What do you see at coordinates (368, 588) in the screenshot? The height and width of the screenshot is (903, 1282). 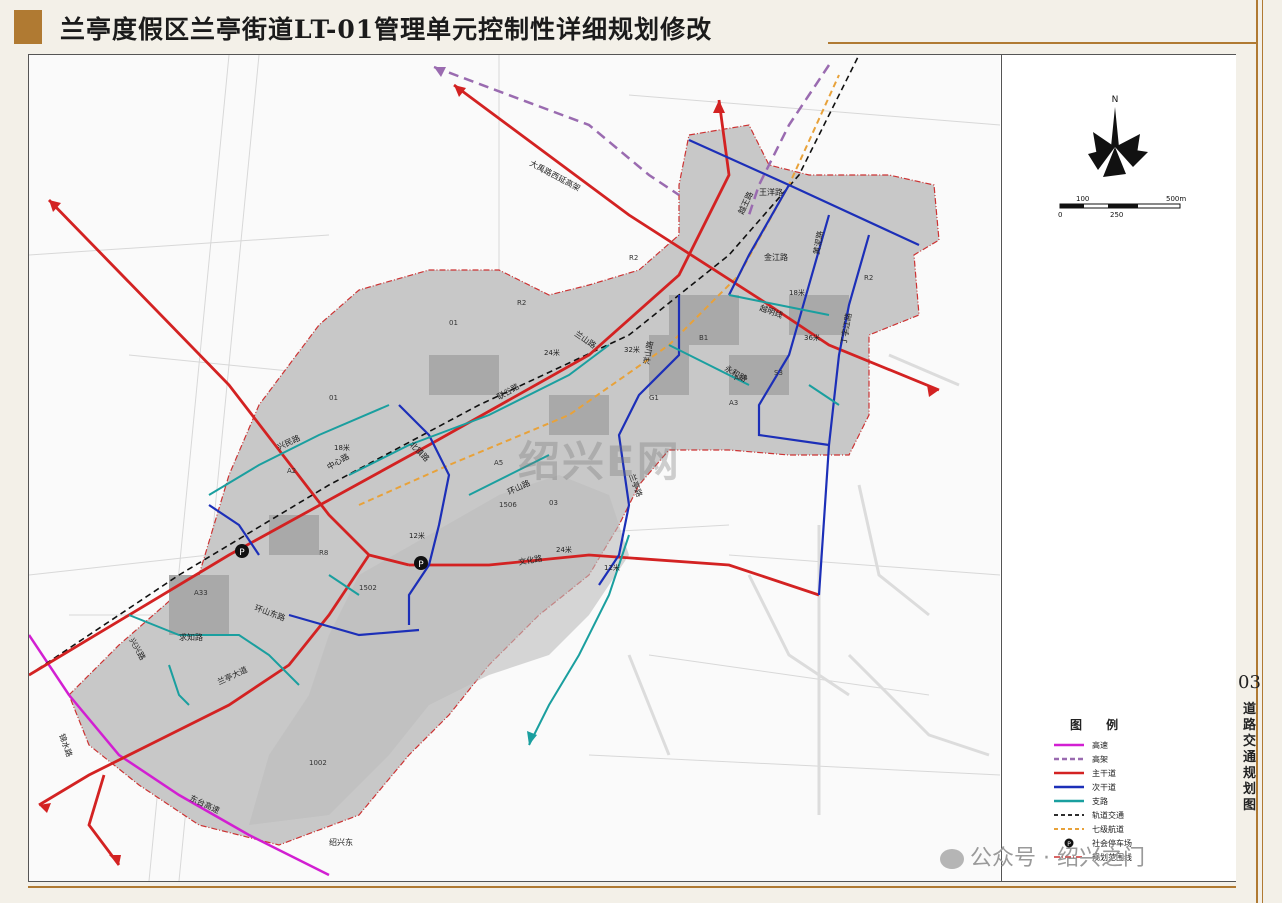 I see `svg-text: 1502` at bounding box center [368, 588].